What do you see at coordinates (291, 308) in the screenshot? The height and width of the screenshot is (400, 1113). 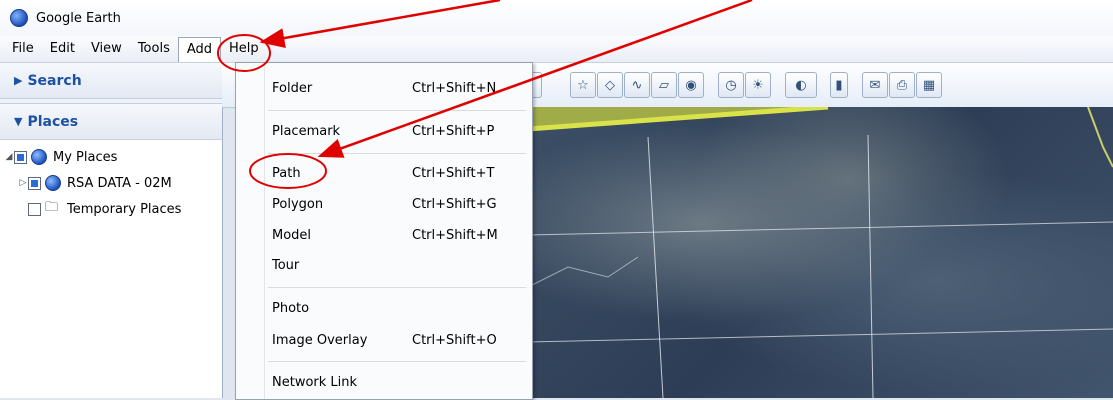 I see `menu-item-label: Photo` at bounding box center [291, 308].